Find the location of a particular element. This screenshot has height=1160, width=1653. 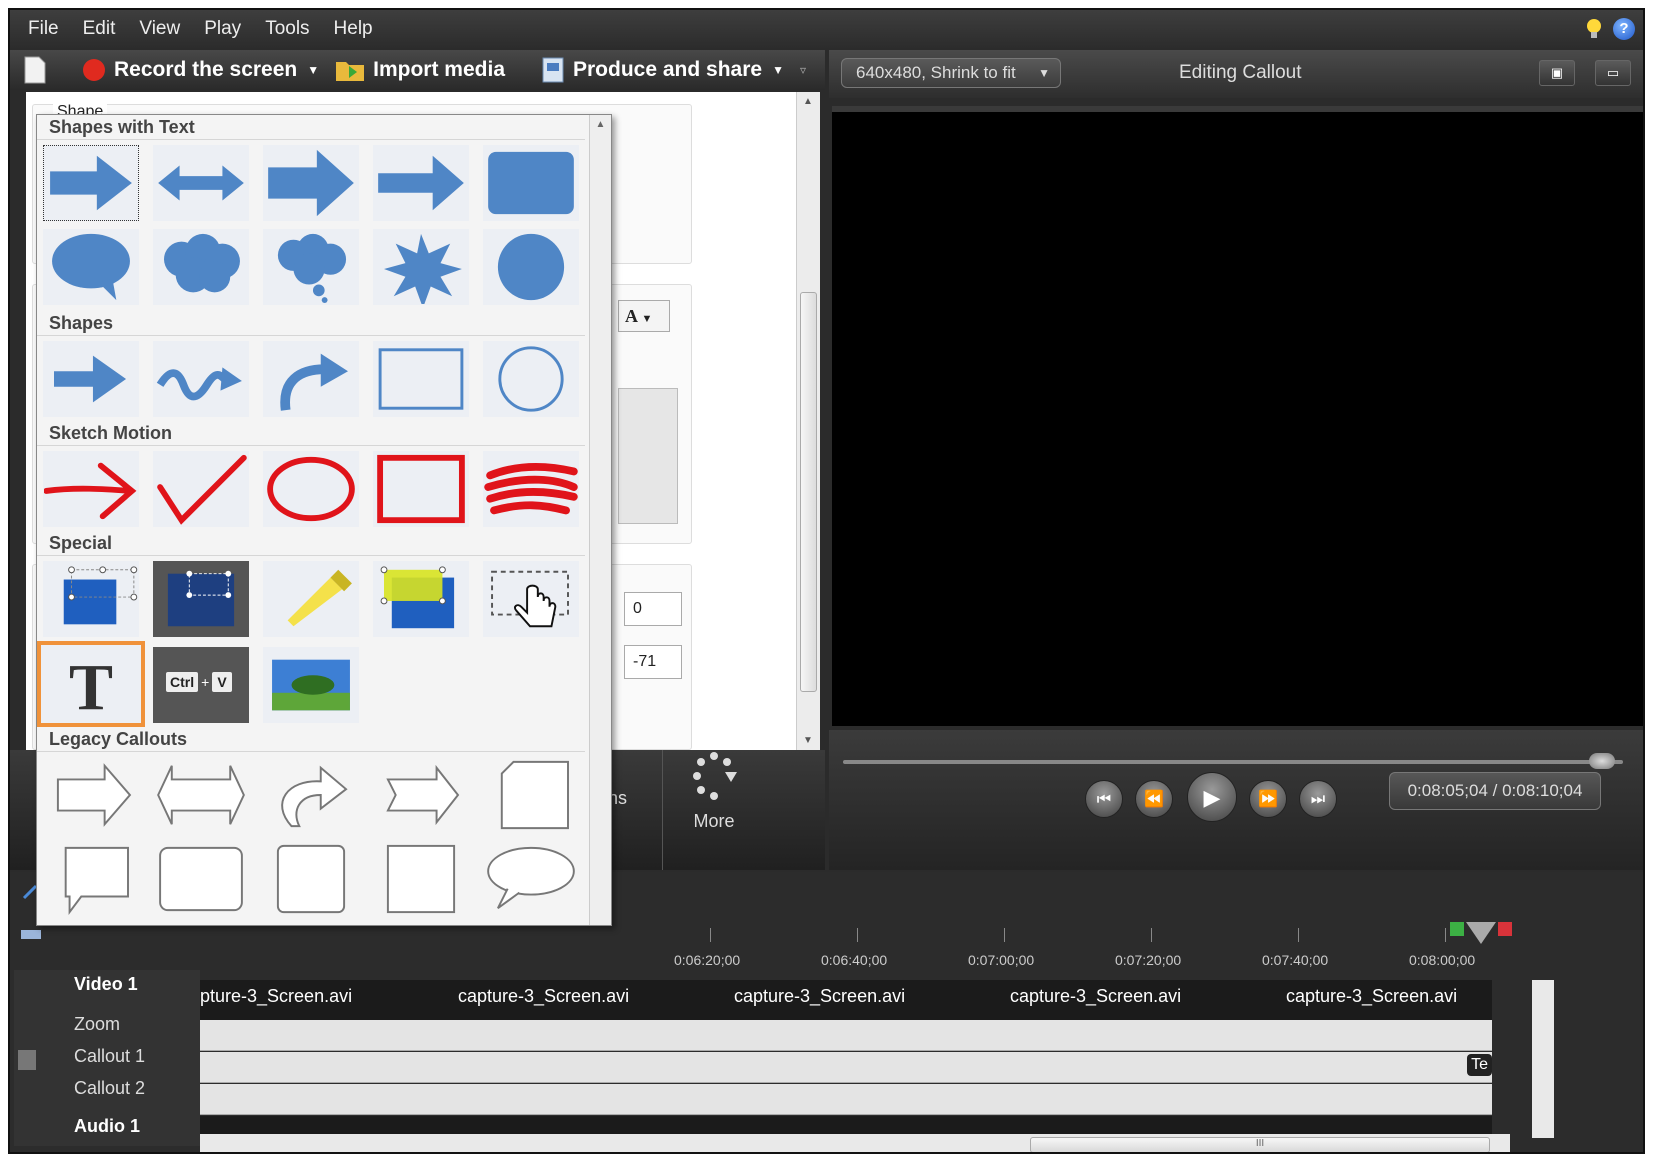

properties-scrollbar: ▲ ▼ is located at coordinates (808, 421).